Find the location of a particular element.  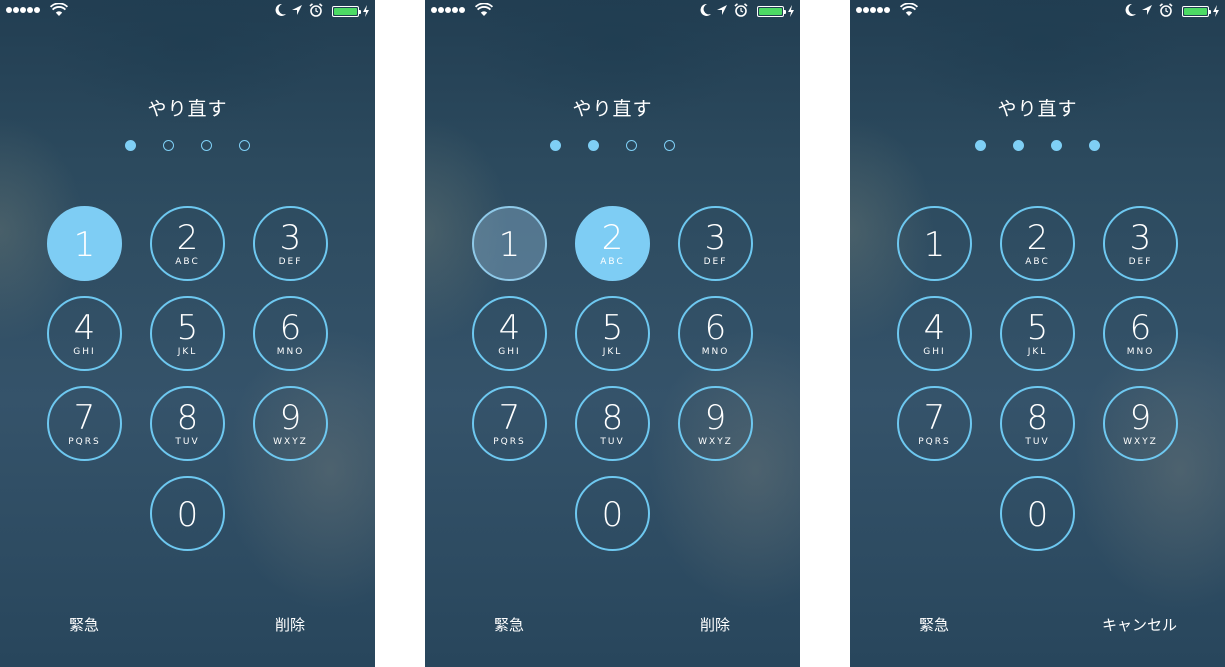

key-digit: 0 is located at coordinates (1037, 515).